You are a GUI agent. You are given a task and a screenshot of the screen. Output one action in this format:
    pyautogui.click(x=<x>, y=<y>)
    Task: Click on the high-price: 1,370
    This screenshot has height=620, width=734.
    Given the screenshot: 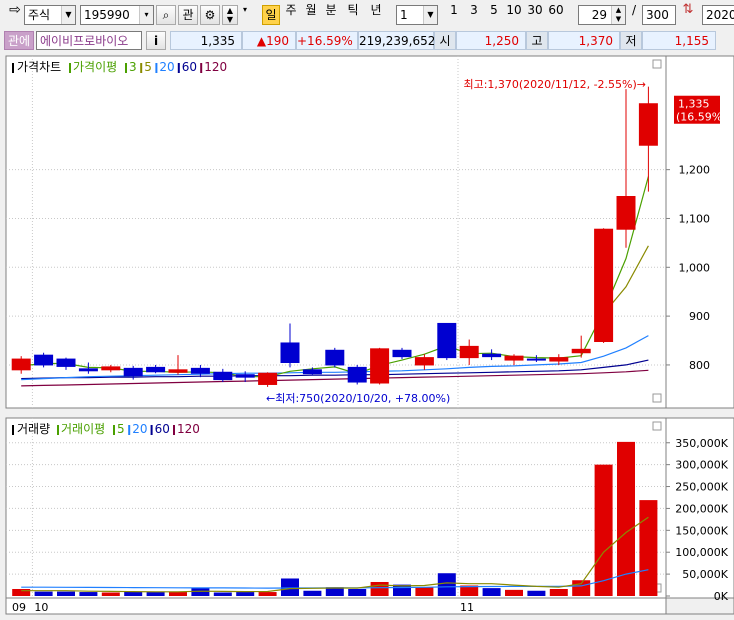 What is the action you would take?
    pyautogui.click(x=584, y=40)
    